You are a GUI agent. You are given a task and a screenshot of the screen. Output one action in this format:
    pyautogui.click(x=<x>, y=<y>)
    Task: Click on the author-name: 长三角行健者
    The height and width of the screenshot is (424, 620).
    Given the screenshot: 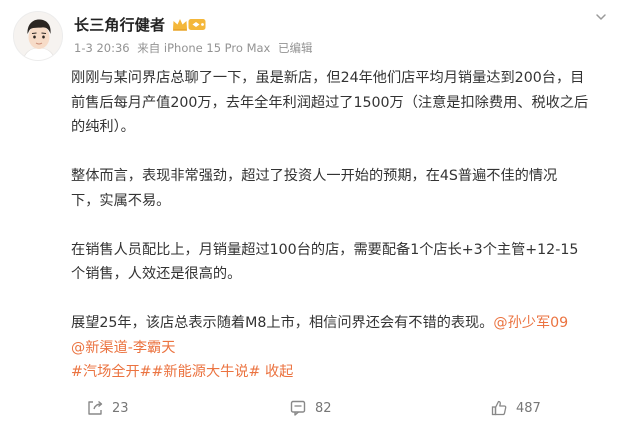 What is the action you would take?
    pyautogui.click(x=119, y=24)
    